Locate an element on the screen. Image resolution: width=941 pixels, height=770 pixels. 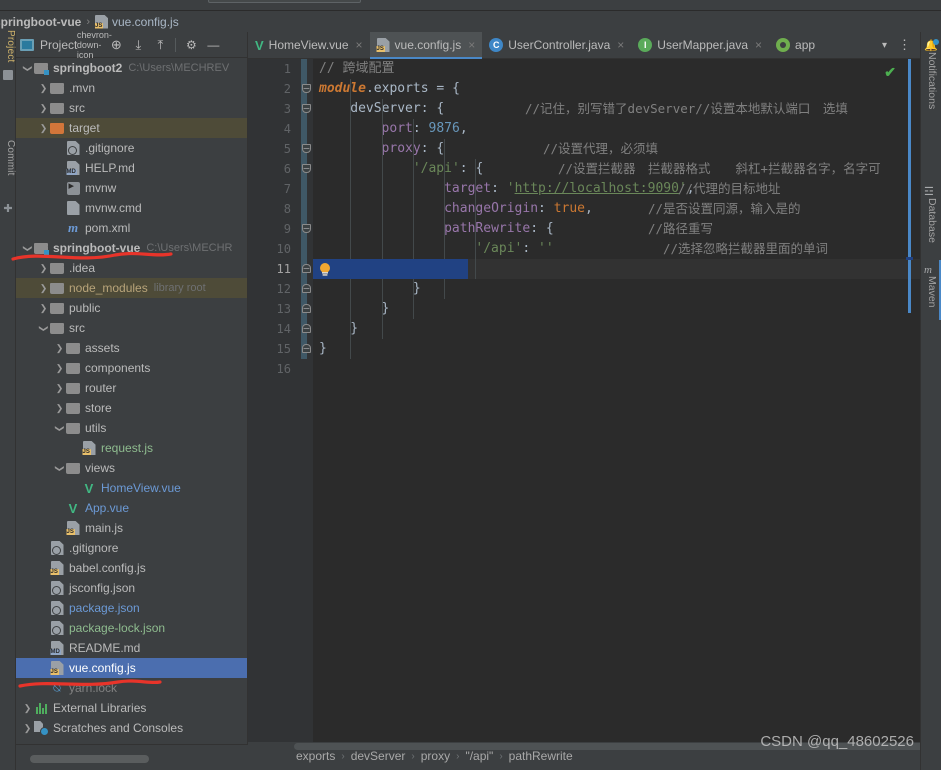
tree-item-main-js: JS main.js is located at coordinates (131, 528).